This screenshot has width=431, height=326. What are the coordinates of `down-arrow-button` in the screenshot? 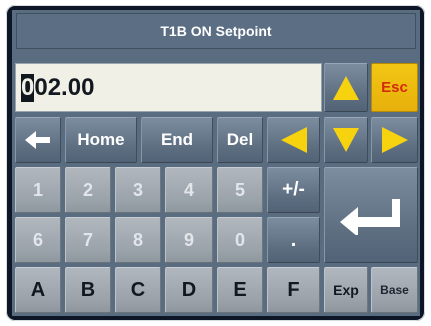 It's located at (346, 140).